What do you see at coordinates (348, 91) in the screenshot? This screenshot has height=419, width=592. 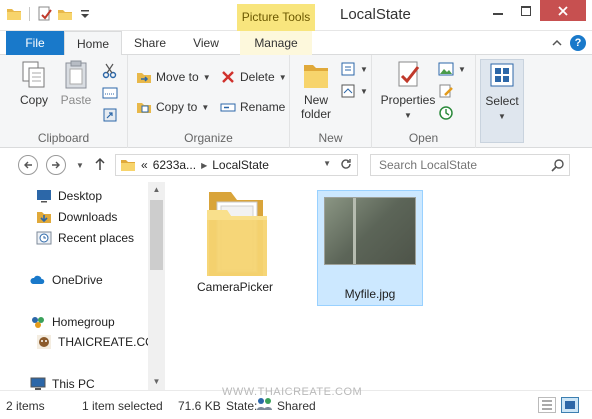 I see `easy-access-icon` at bounding box center [348, 91].